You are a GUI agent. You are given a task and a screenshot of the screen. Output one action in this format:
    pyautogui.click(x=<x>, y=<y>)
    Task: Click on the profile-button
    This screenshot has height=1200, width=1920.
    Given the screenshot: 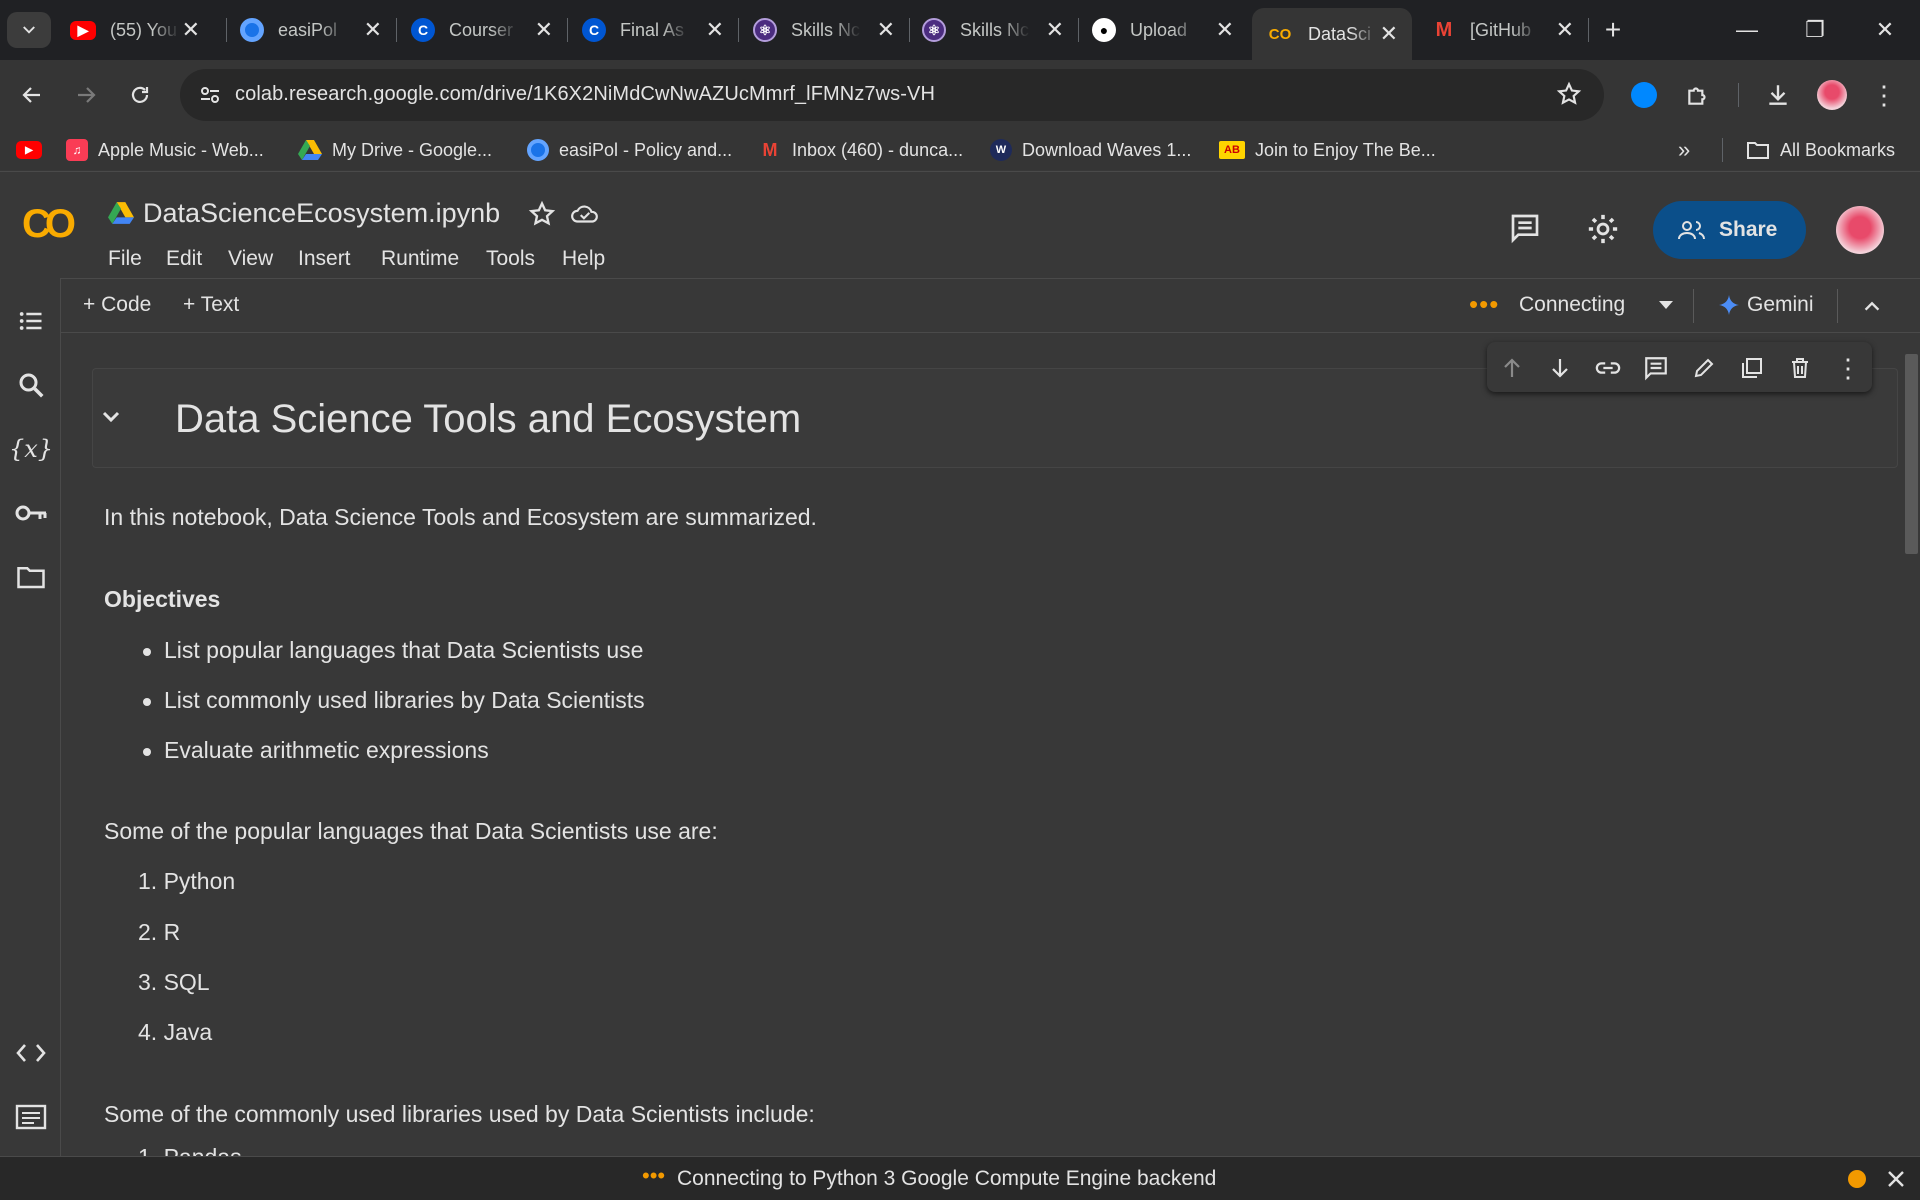 What is the action you would take?
    pyautogui.click(x=1832, y=95)
    